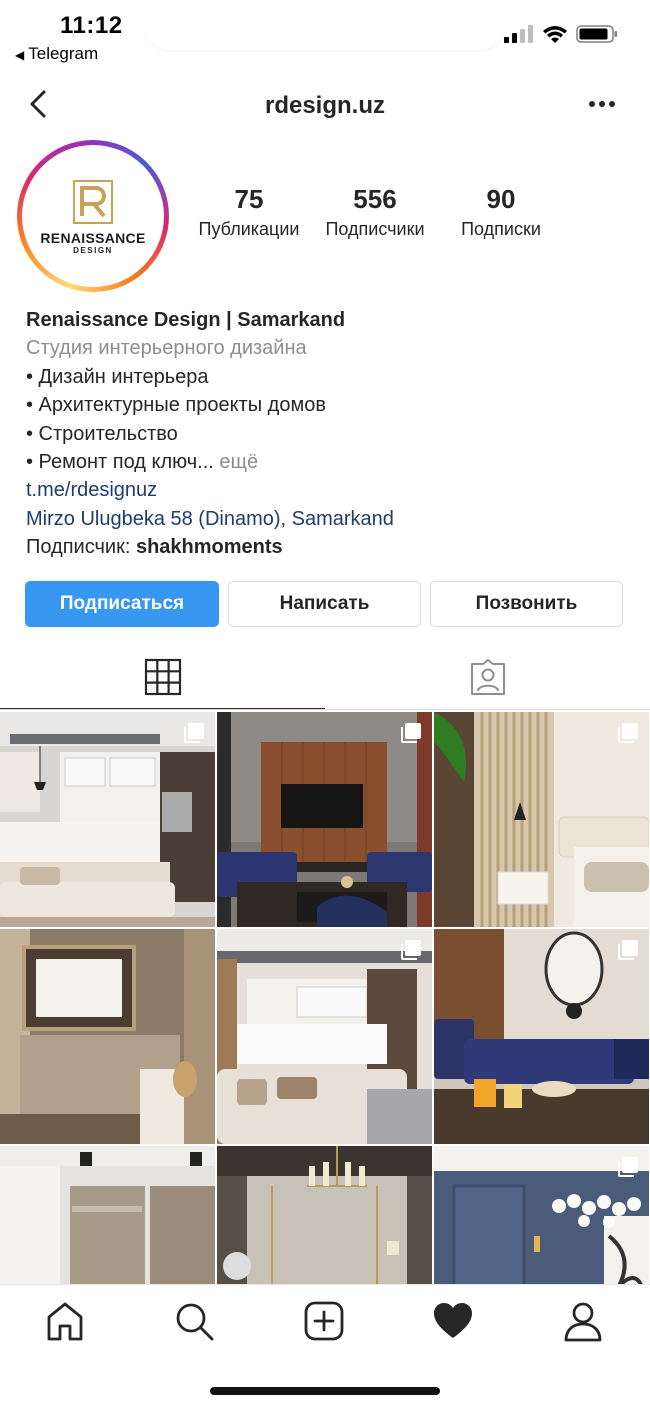 Image resolution: width=650 pixels, height=1407 pixels. What do you see at coordinates (93, 201) in the screenshot?
I see `renaissance-logo-icon` at bounding box center [93, 201].